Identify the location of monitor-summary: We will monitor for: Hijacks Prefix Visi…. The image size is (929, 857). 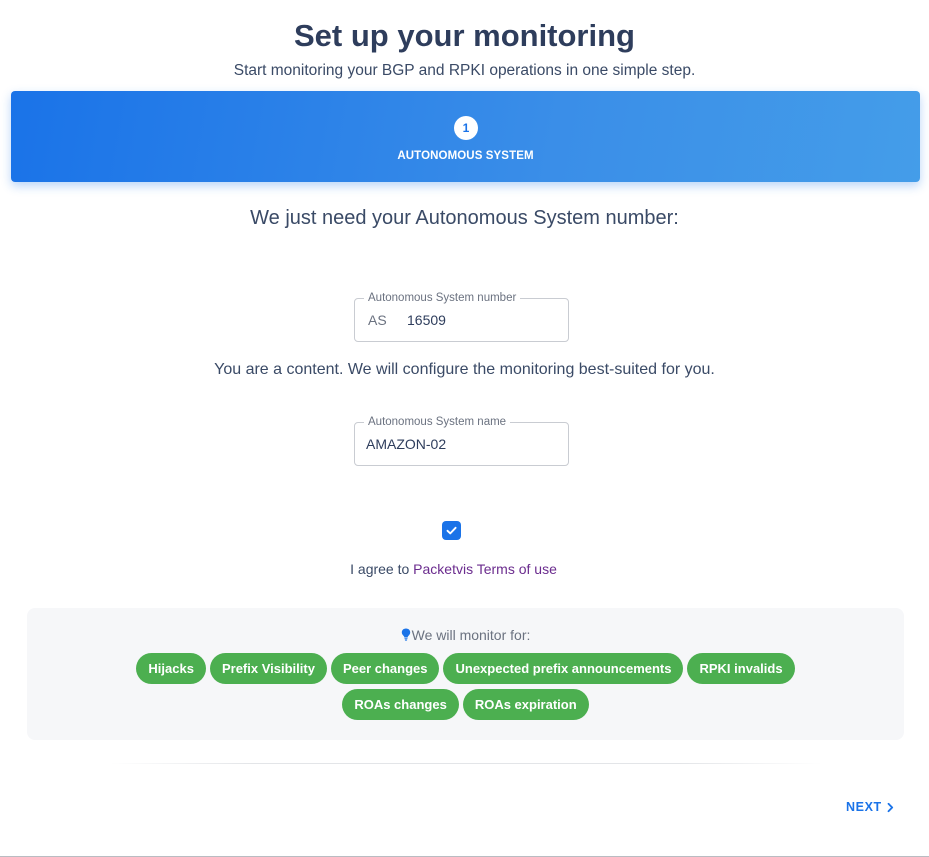
(465, 674).